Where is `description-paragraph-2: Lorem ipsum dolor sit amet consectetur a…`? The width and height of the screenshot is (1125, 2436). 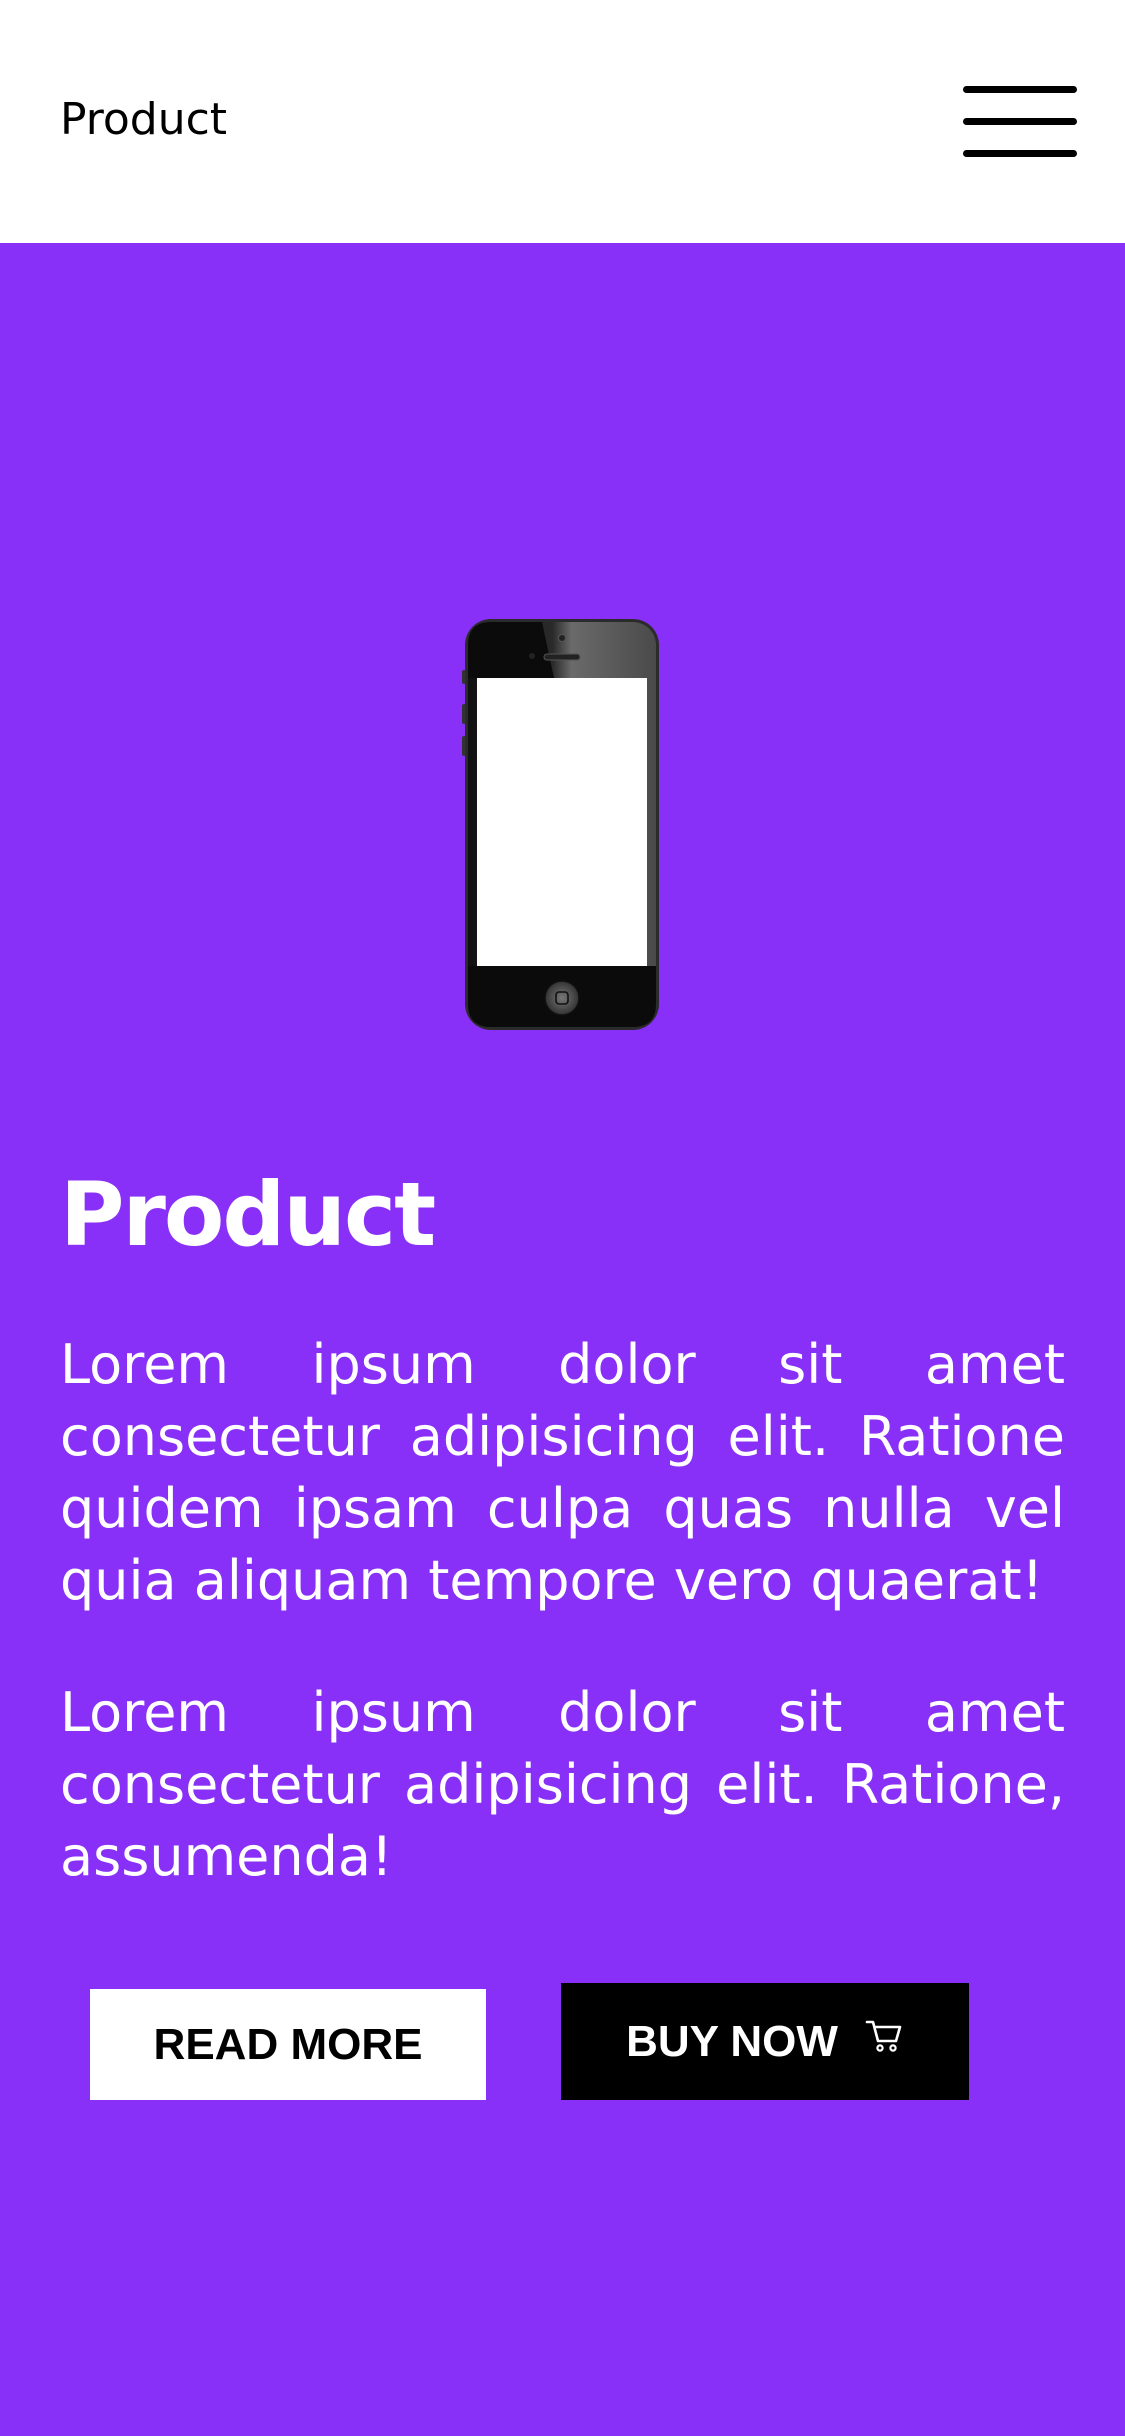
description-paragraph-2: Lorem ipsum dolor sit amet consectetur a… is located at coordinates (562, 1784).